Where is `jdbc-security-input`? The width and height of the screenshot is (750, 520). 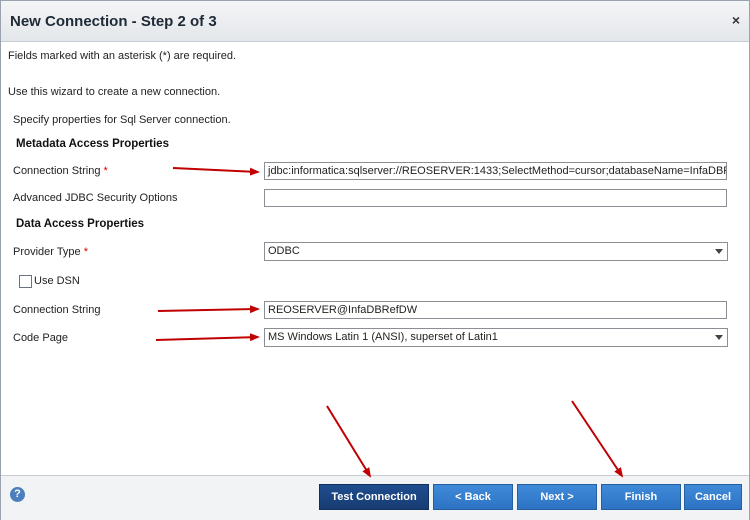 jdbc-security-input is located at coordinates (495, 198).